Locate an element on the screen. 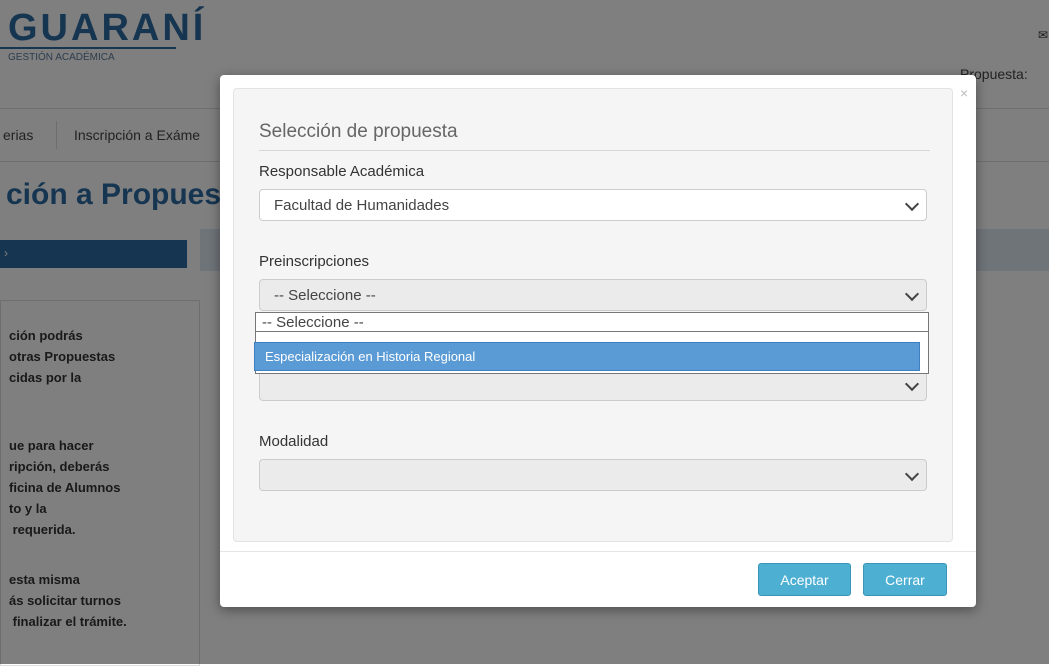  dropdown-option-highlighted: Especialización en Historia Regional is located at coordinates (587, 356).